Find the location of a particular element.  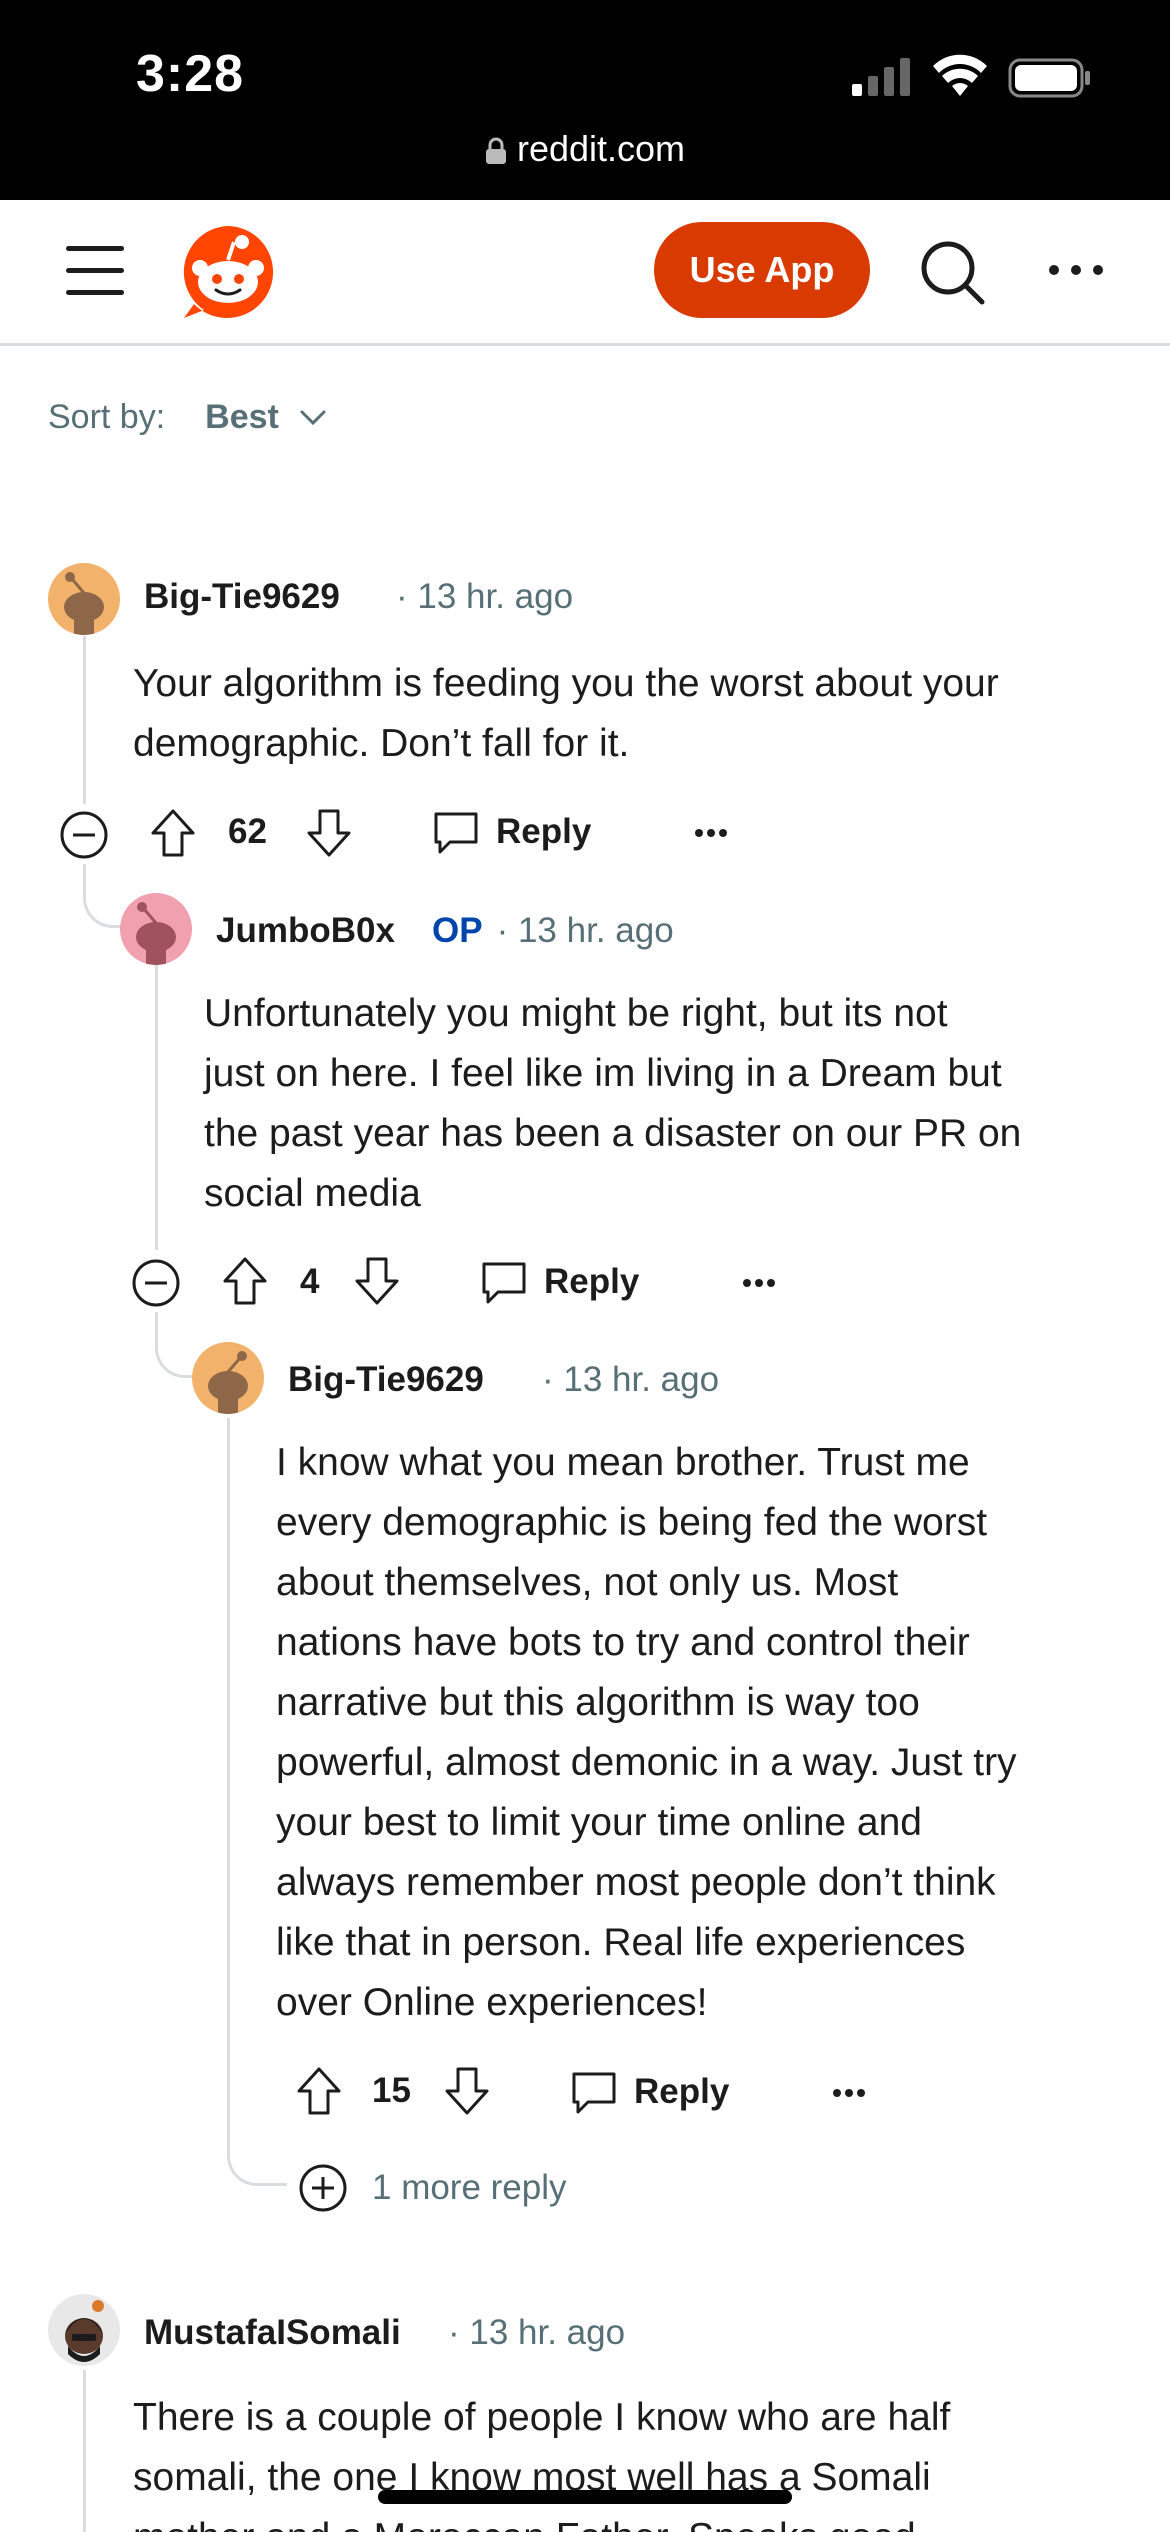

use-app-button: Use App is located at coordinates (762, 270).